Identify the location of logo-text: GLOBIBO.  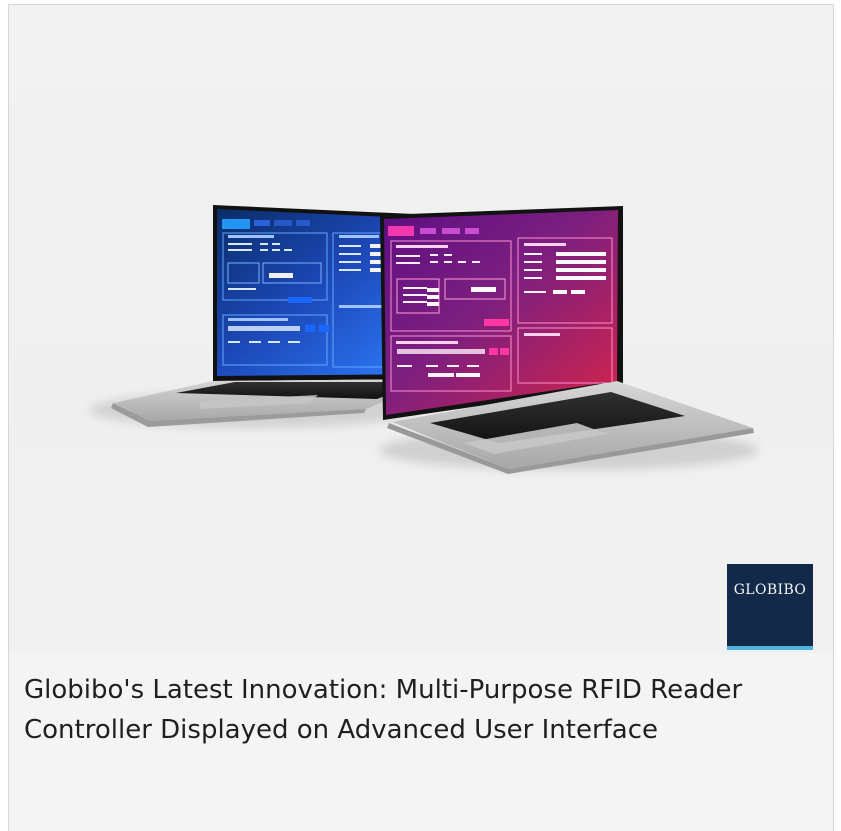
(770, 590).